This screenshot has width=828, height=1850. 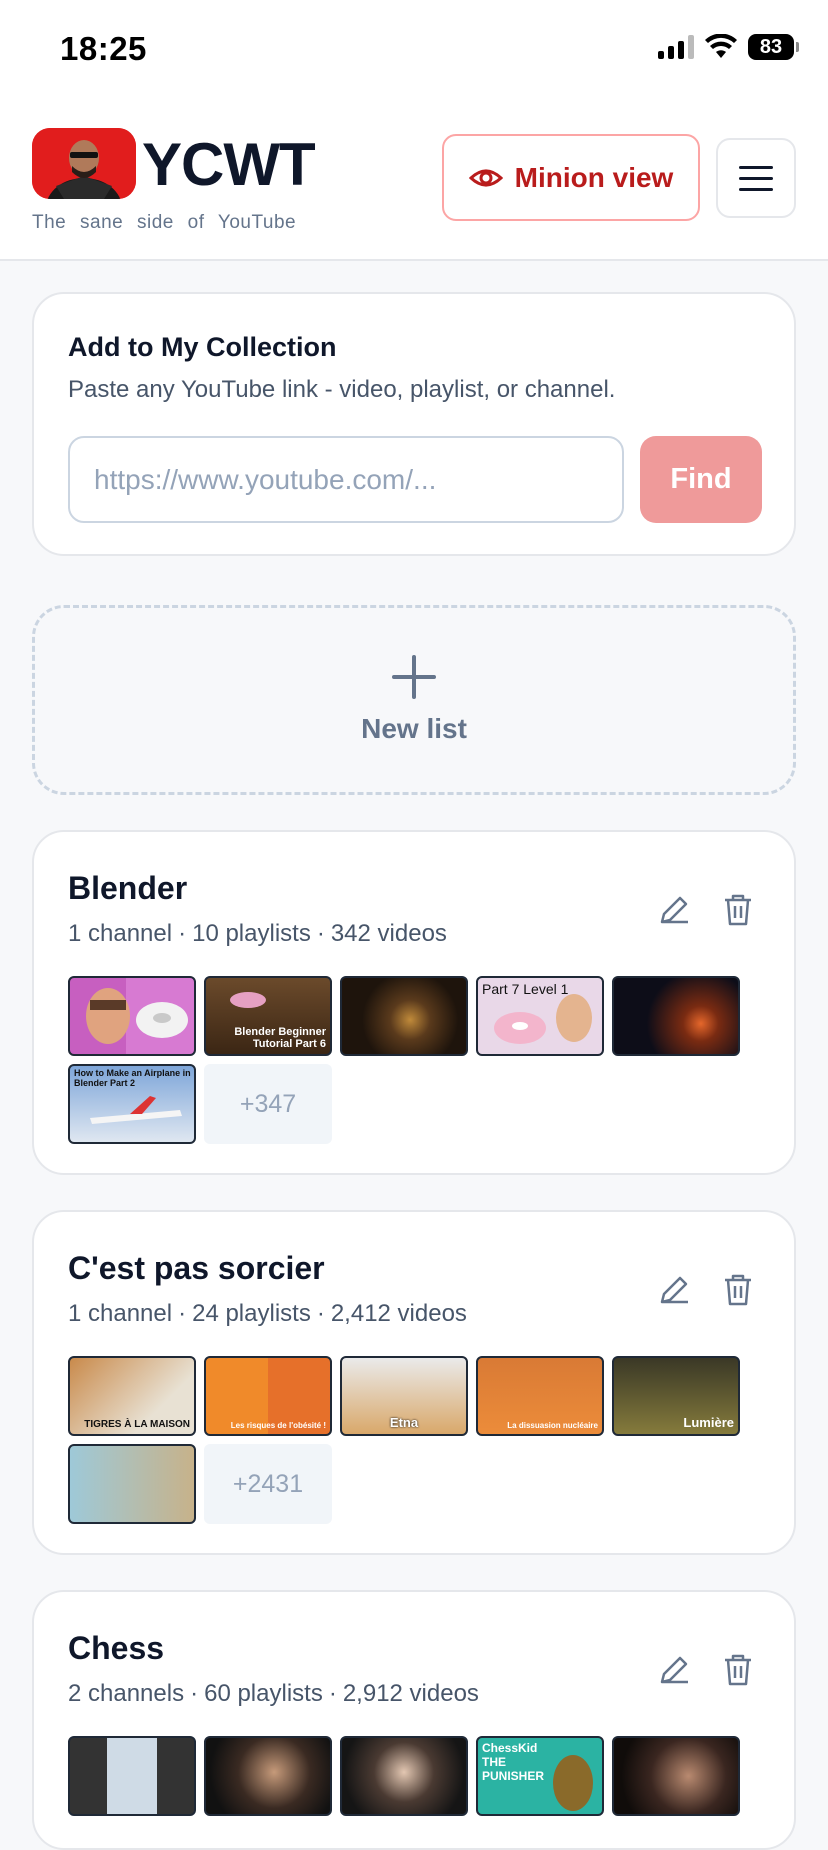 I want to click on tagline: The sane side of YouTube, so click(x=164, y=222).